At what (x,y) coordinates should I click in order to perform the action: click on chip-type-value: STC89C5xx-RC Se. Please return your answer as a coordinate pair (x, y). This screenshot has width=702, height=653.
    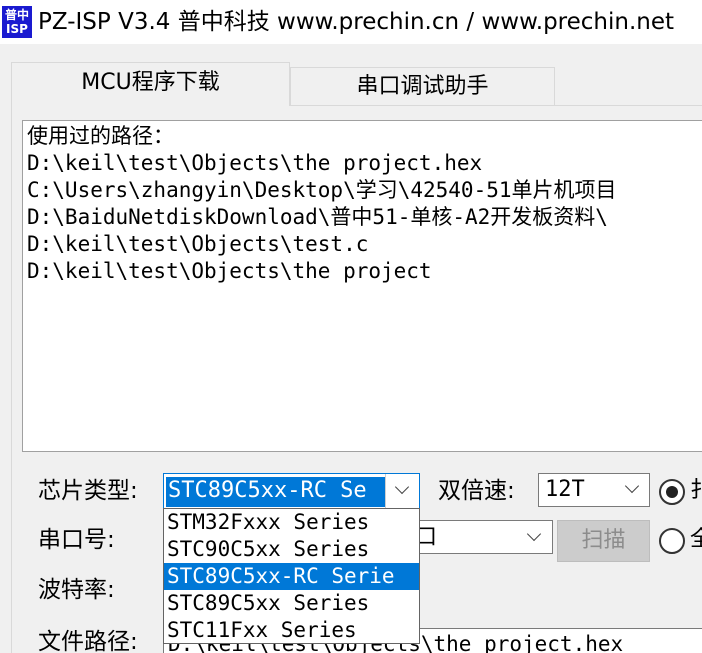
    Looking at the image, I should click on (276, 492).